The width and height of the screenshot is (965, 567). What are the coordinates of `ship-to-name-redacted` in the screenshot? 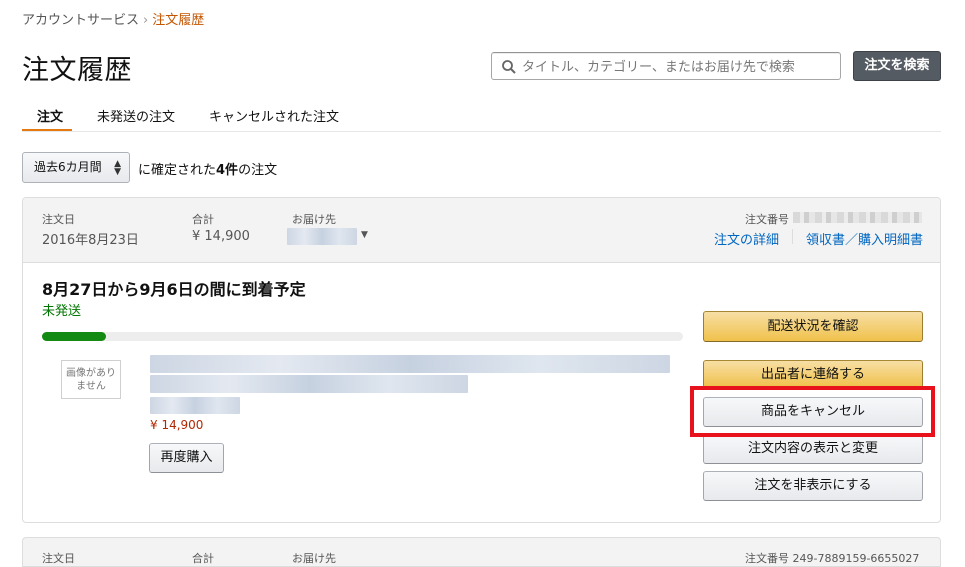 It's located at (322, 236).